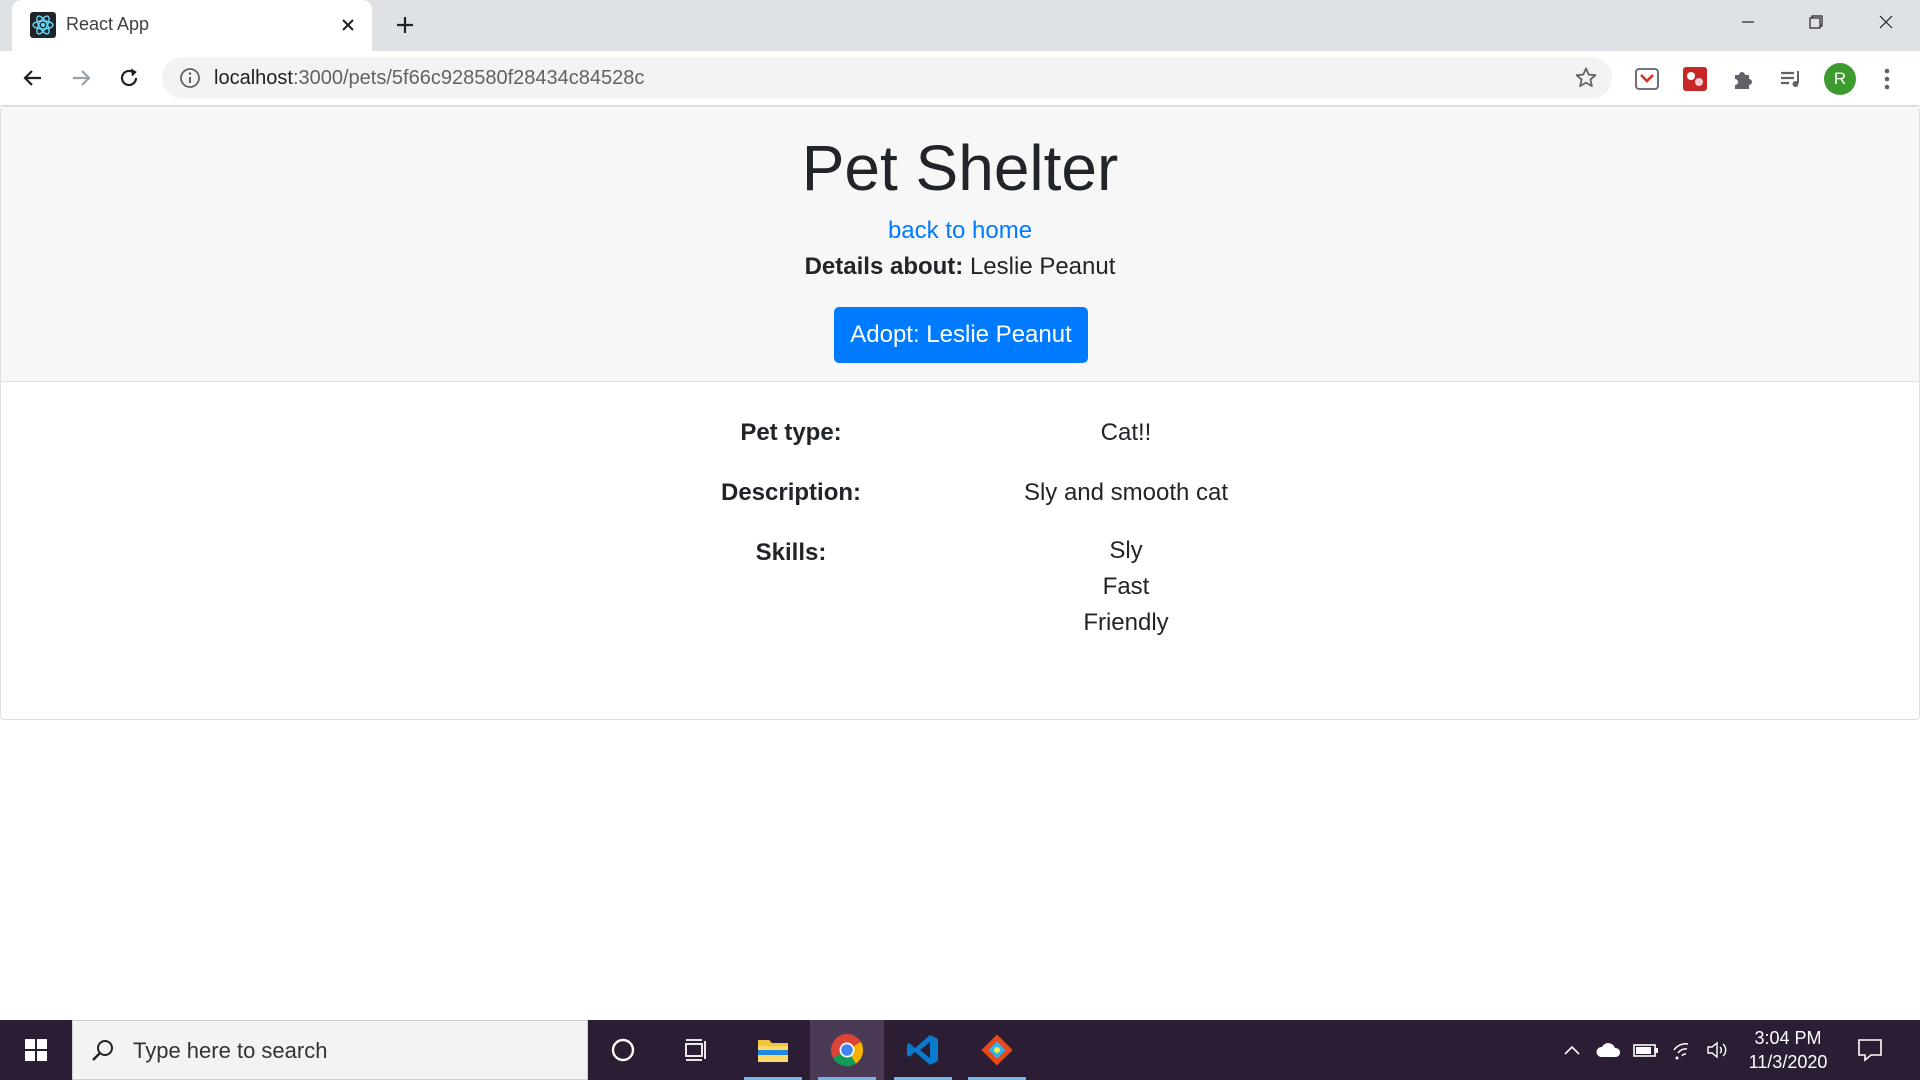 This screenshot has height=1080, width=1920. What do you see at coordinates (190, 78) in the screenshot?
I see `info-icon` at bounding box center [190, 78].